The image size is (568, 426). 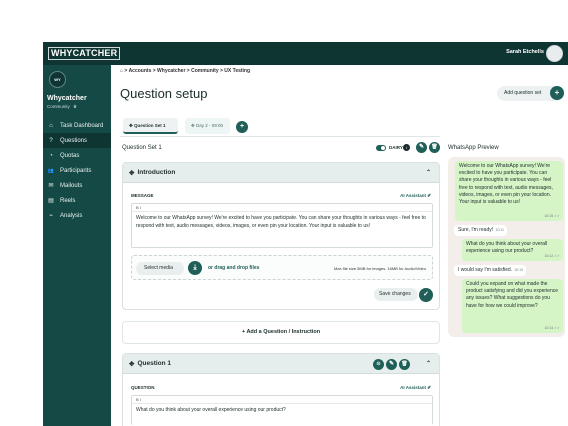 I want to click on breadcrumb-item: UX Testing, so click(x=237, y=71).